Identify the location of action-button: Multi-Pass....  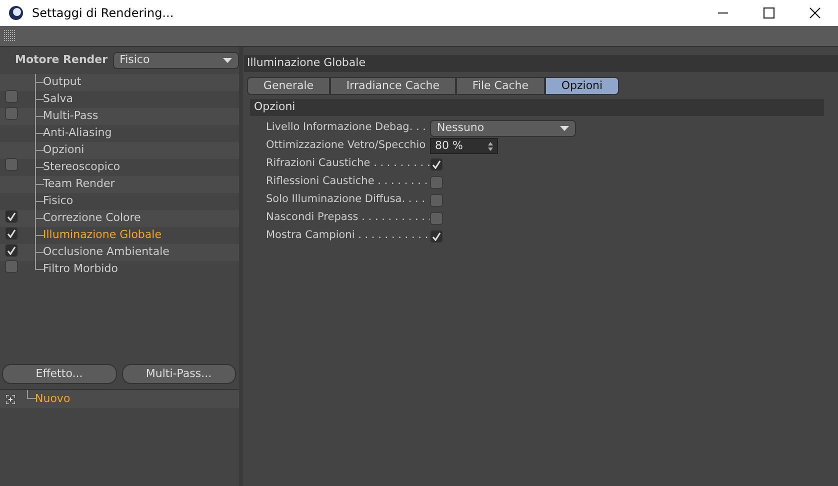
(179, 374).